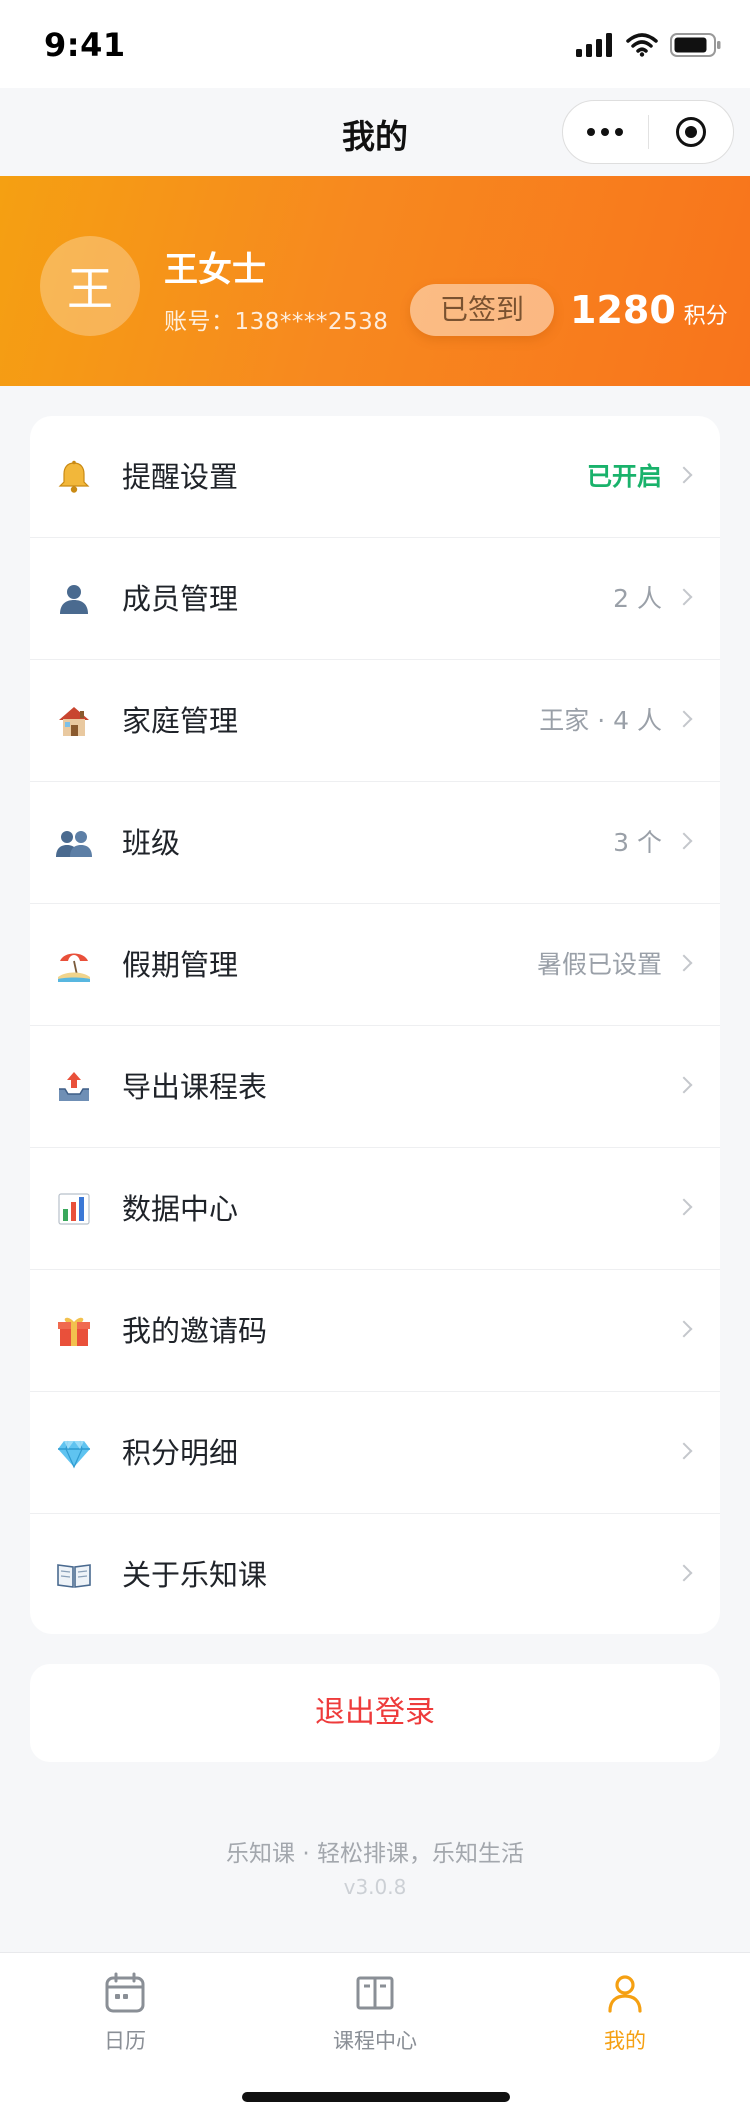  Describe the element at coordinates (125, 1992) in the screenshot. I see `calendar-icon` at that location.